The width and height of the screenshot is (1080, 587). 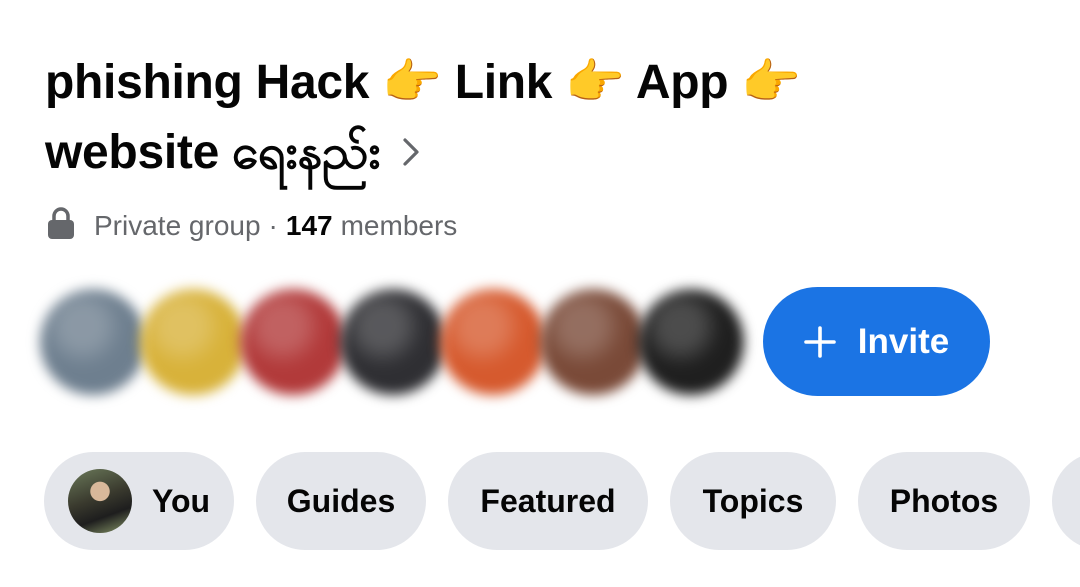 What do you see at coordinates (99, 501) in the screenshot?
I see `avatar` at bounding box center [99, 501].